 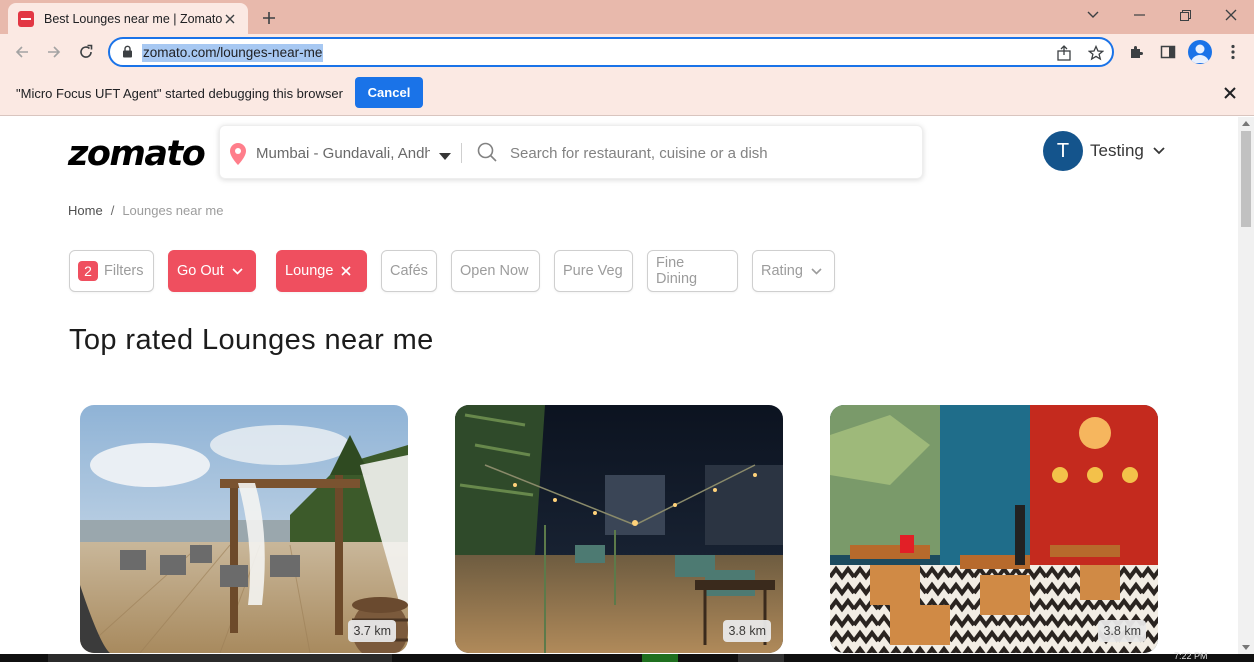 I want to click on location-selector: Mumbai - Gundavali, Andh, so click(x=343, y=153).